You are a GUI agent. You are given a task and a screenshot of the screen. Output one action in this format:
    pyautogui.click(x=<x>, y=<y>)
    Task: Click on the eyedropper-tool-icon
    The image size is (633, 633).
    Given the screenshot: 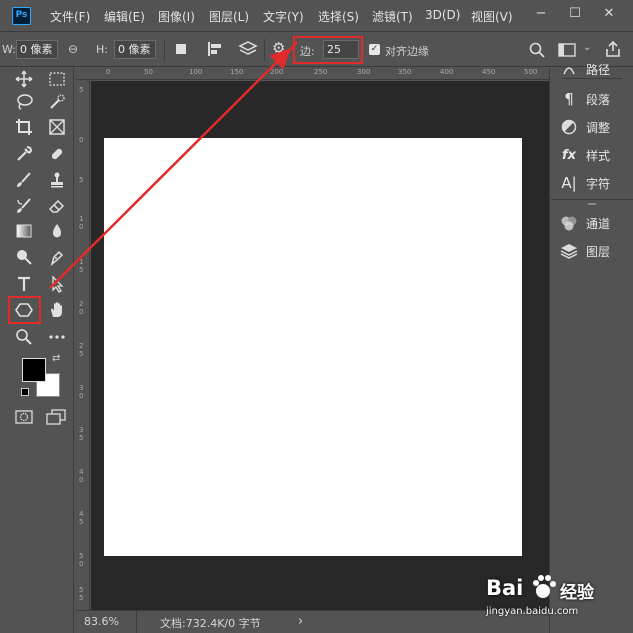 What is the action you would take?
    pyautogui.click(x=24, y=154)
    